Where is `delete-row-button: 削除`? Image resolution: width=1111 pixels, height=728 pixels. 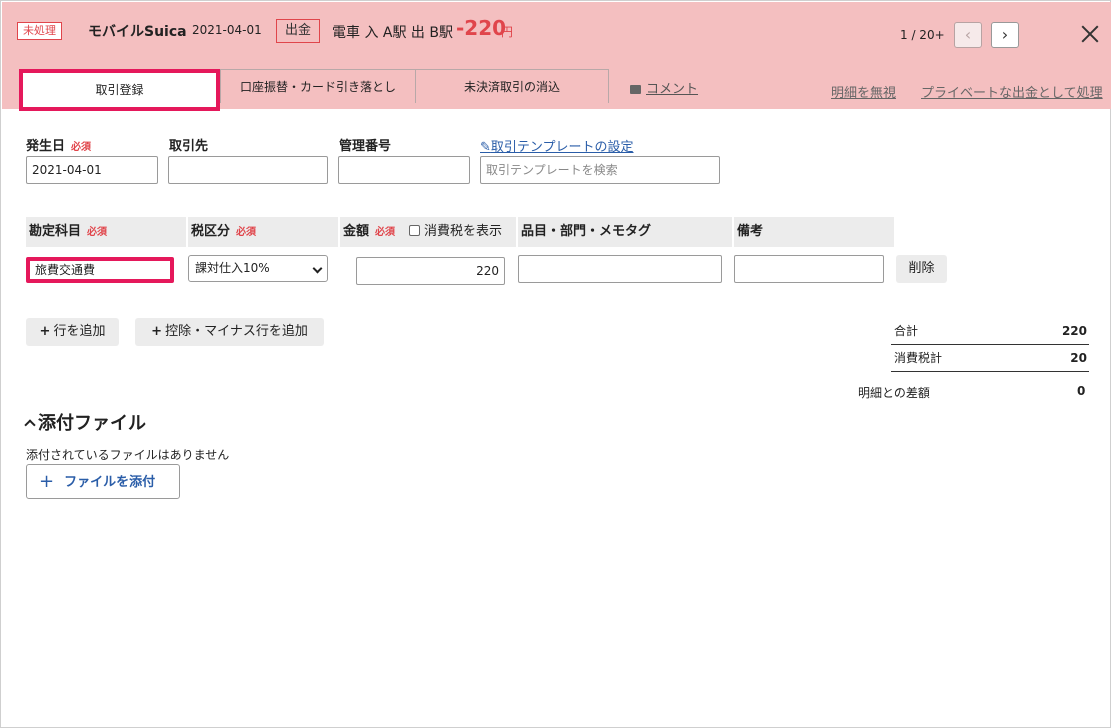
delete-row-button: 削除 is located at coordinates (921, 269).